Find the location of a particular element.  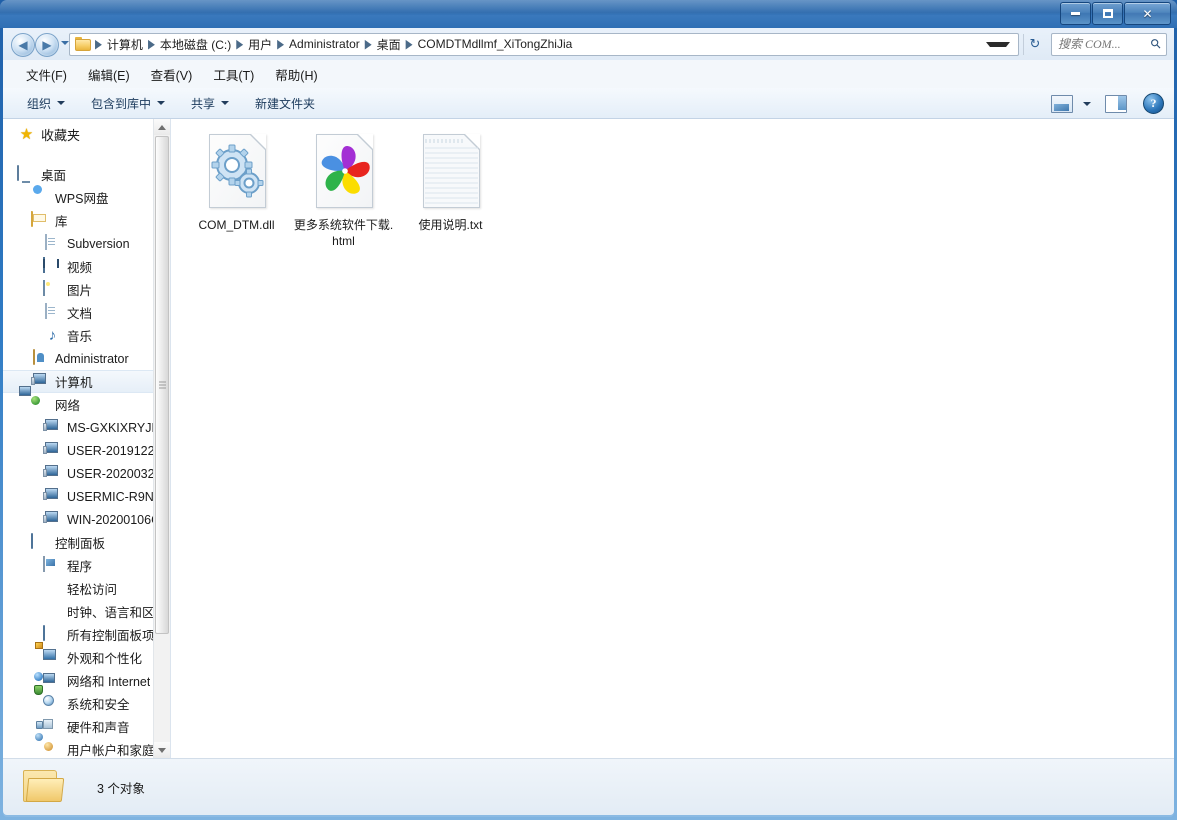

file-name-label: 使用说明.txt is located at coordinates (450, 225).